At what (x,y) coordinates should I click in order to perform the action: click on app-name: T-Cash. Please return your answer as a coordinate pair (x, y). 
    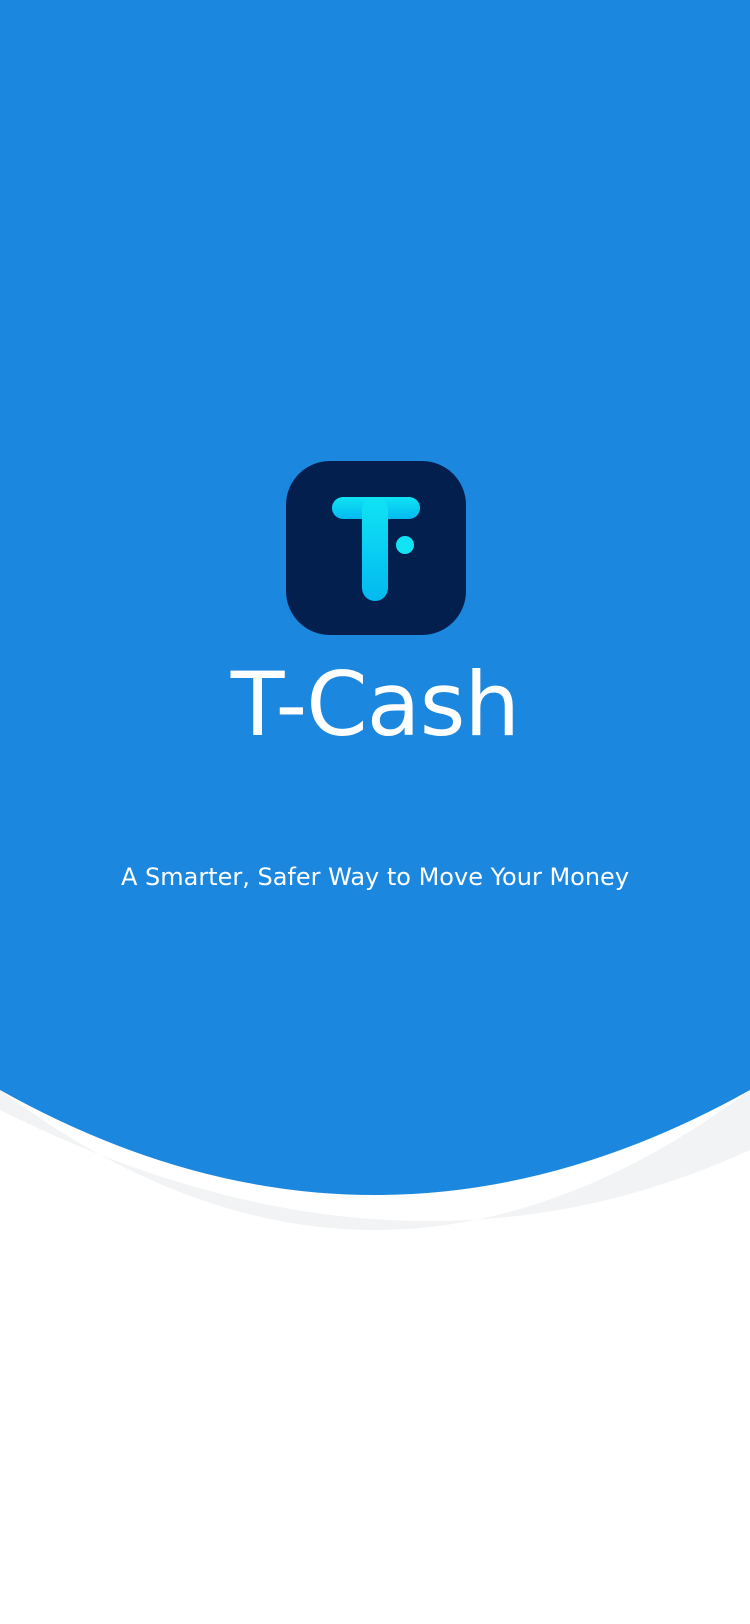
    Looking at the image, I should click on (375, 704).